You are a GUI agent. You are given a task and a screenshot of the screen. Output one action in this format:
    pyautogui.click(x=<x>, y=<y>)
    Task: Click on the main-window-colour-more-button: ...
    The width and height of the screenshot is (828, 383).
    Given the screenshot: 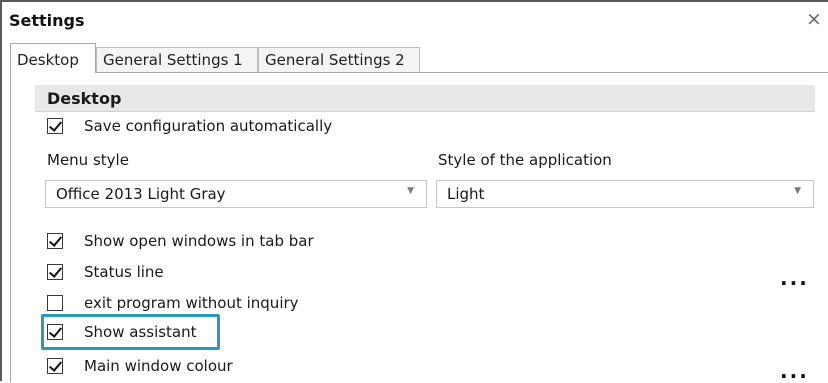 What is the action you would take?
    pyautogui.click(x=794, y=371)
    